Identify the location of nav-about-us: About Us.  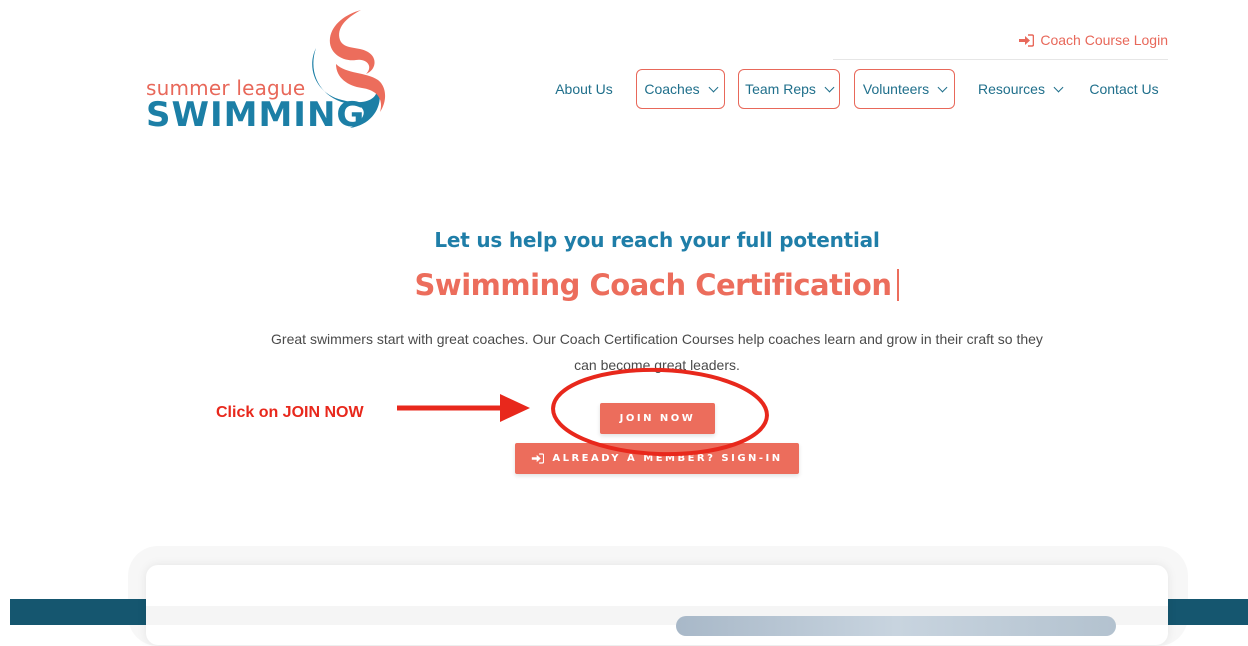
(584, 89).